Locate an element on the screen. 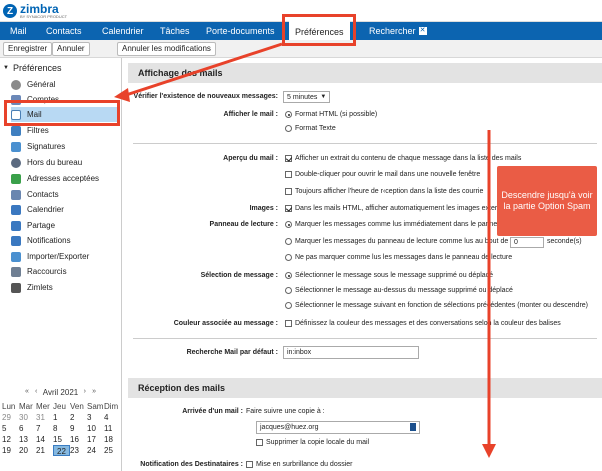 This screenshot has width=602, height=471. double-right-arrow-icon: » is located at coordinates (94, 391).